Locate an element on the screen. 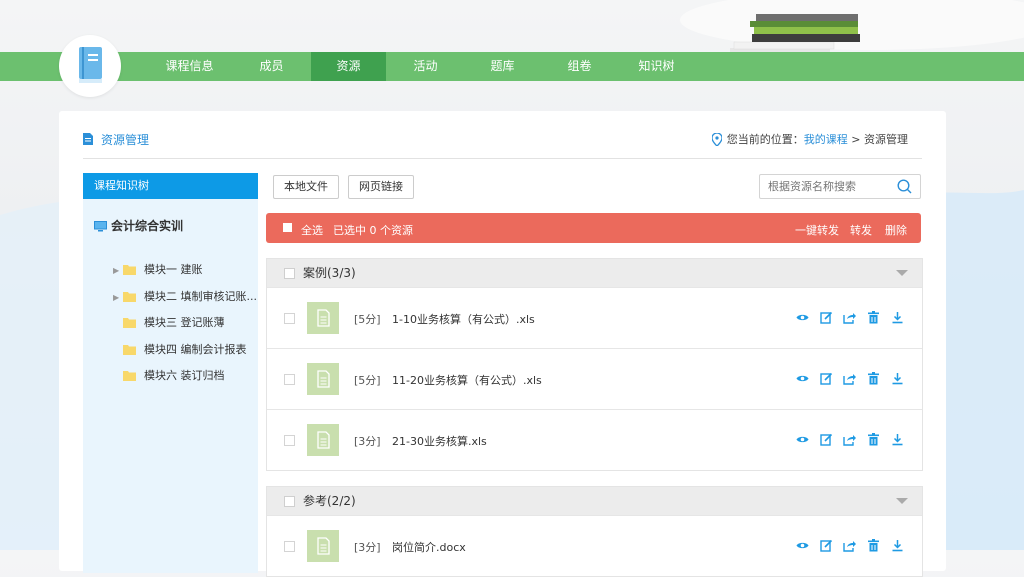 The image size is (1024, 577). page-title-text: 资源管理 is located at coordinates (125, 140).